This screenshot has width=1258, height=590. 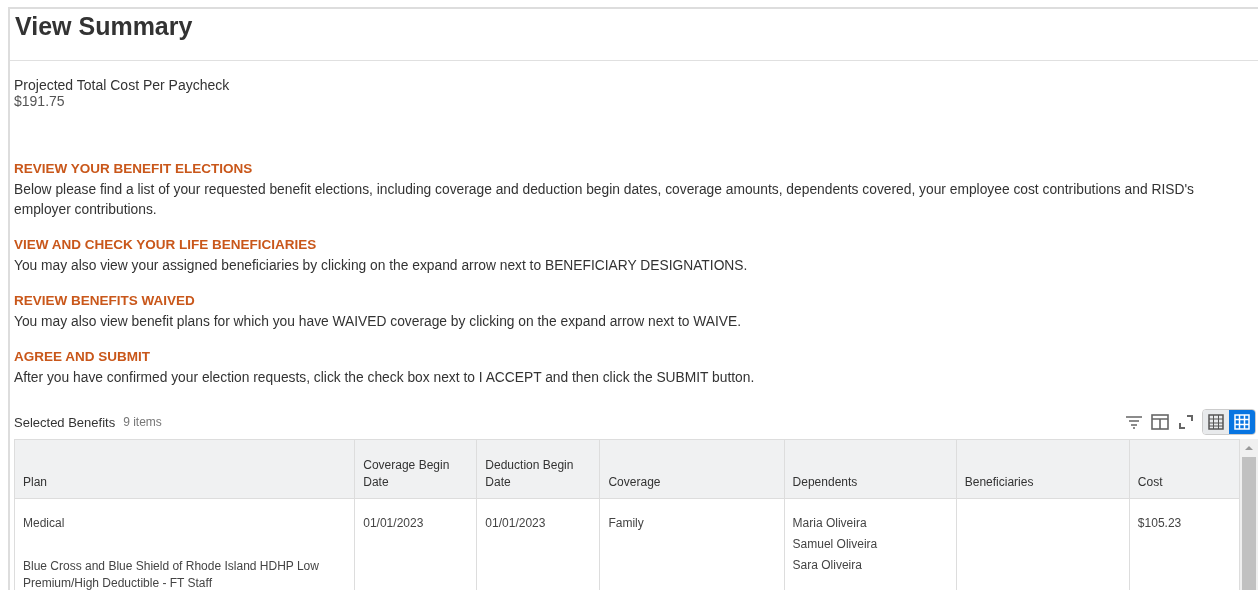 I want to click on section-text: You may also view benefit plans for which you have WAIVED coverage by clicking on the expand arrow next to WAIVE., so click(x=378, y=322).